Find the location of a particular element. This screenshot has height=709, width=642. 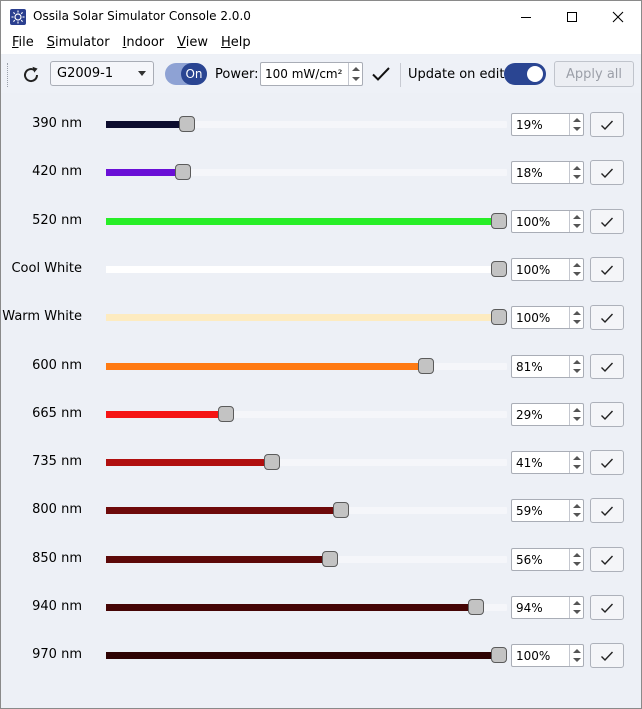

refresh-button is located at coordinates (31, 75).